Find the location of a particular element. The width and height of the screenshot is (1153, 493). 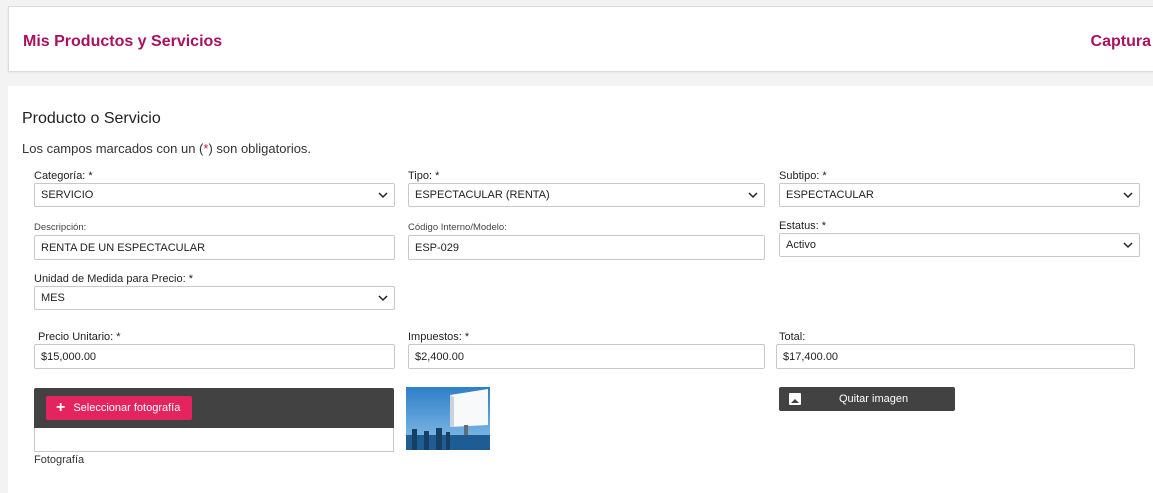

subtipo-select: ESPECTACULAR is located at coordinates (959, 195).